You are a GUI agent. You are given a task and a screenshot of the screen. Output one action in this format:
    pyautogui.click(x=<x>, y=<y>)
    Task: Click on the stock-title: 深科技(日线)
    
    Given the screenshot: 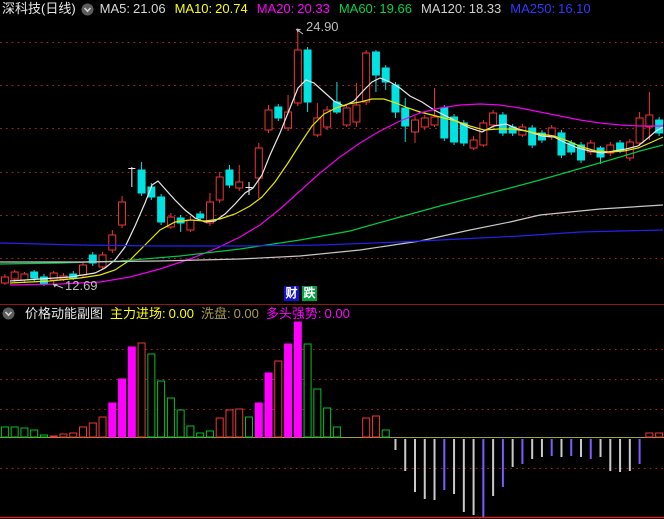 What is the action you would take?
    pyautogui.click(x=39, y=8)
    